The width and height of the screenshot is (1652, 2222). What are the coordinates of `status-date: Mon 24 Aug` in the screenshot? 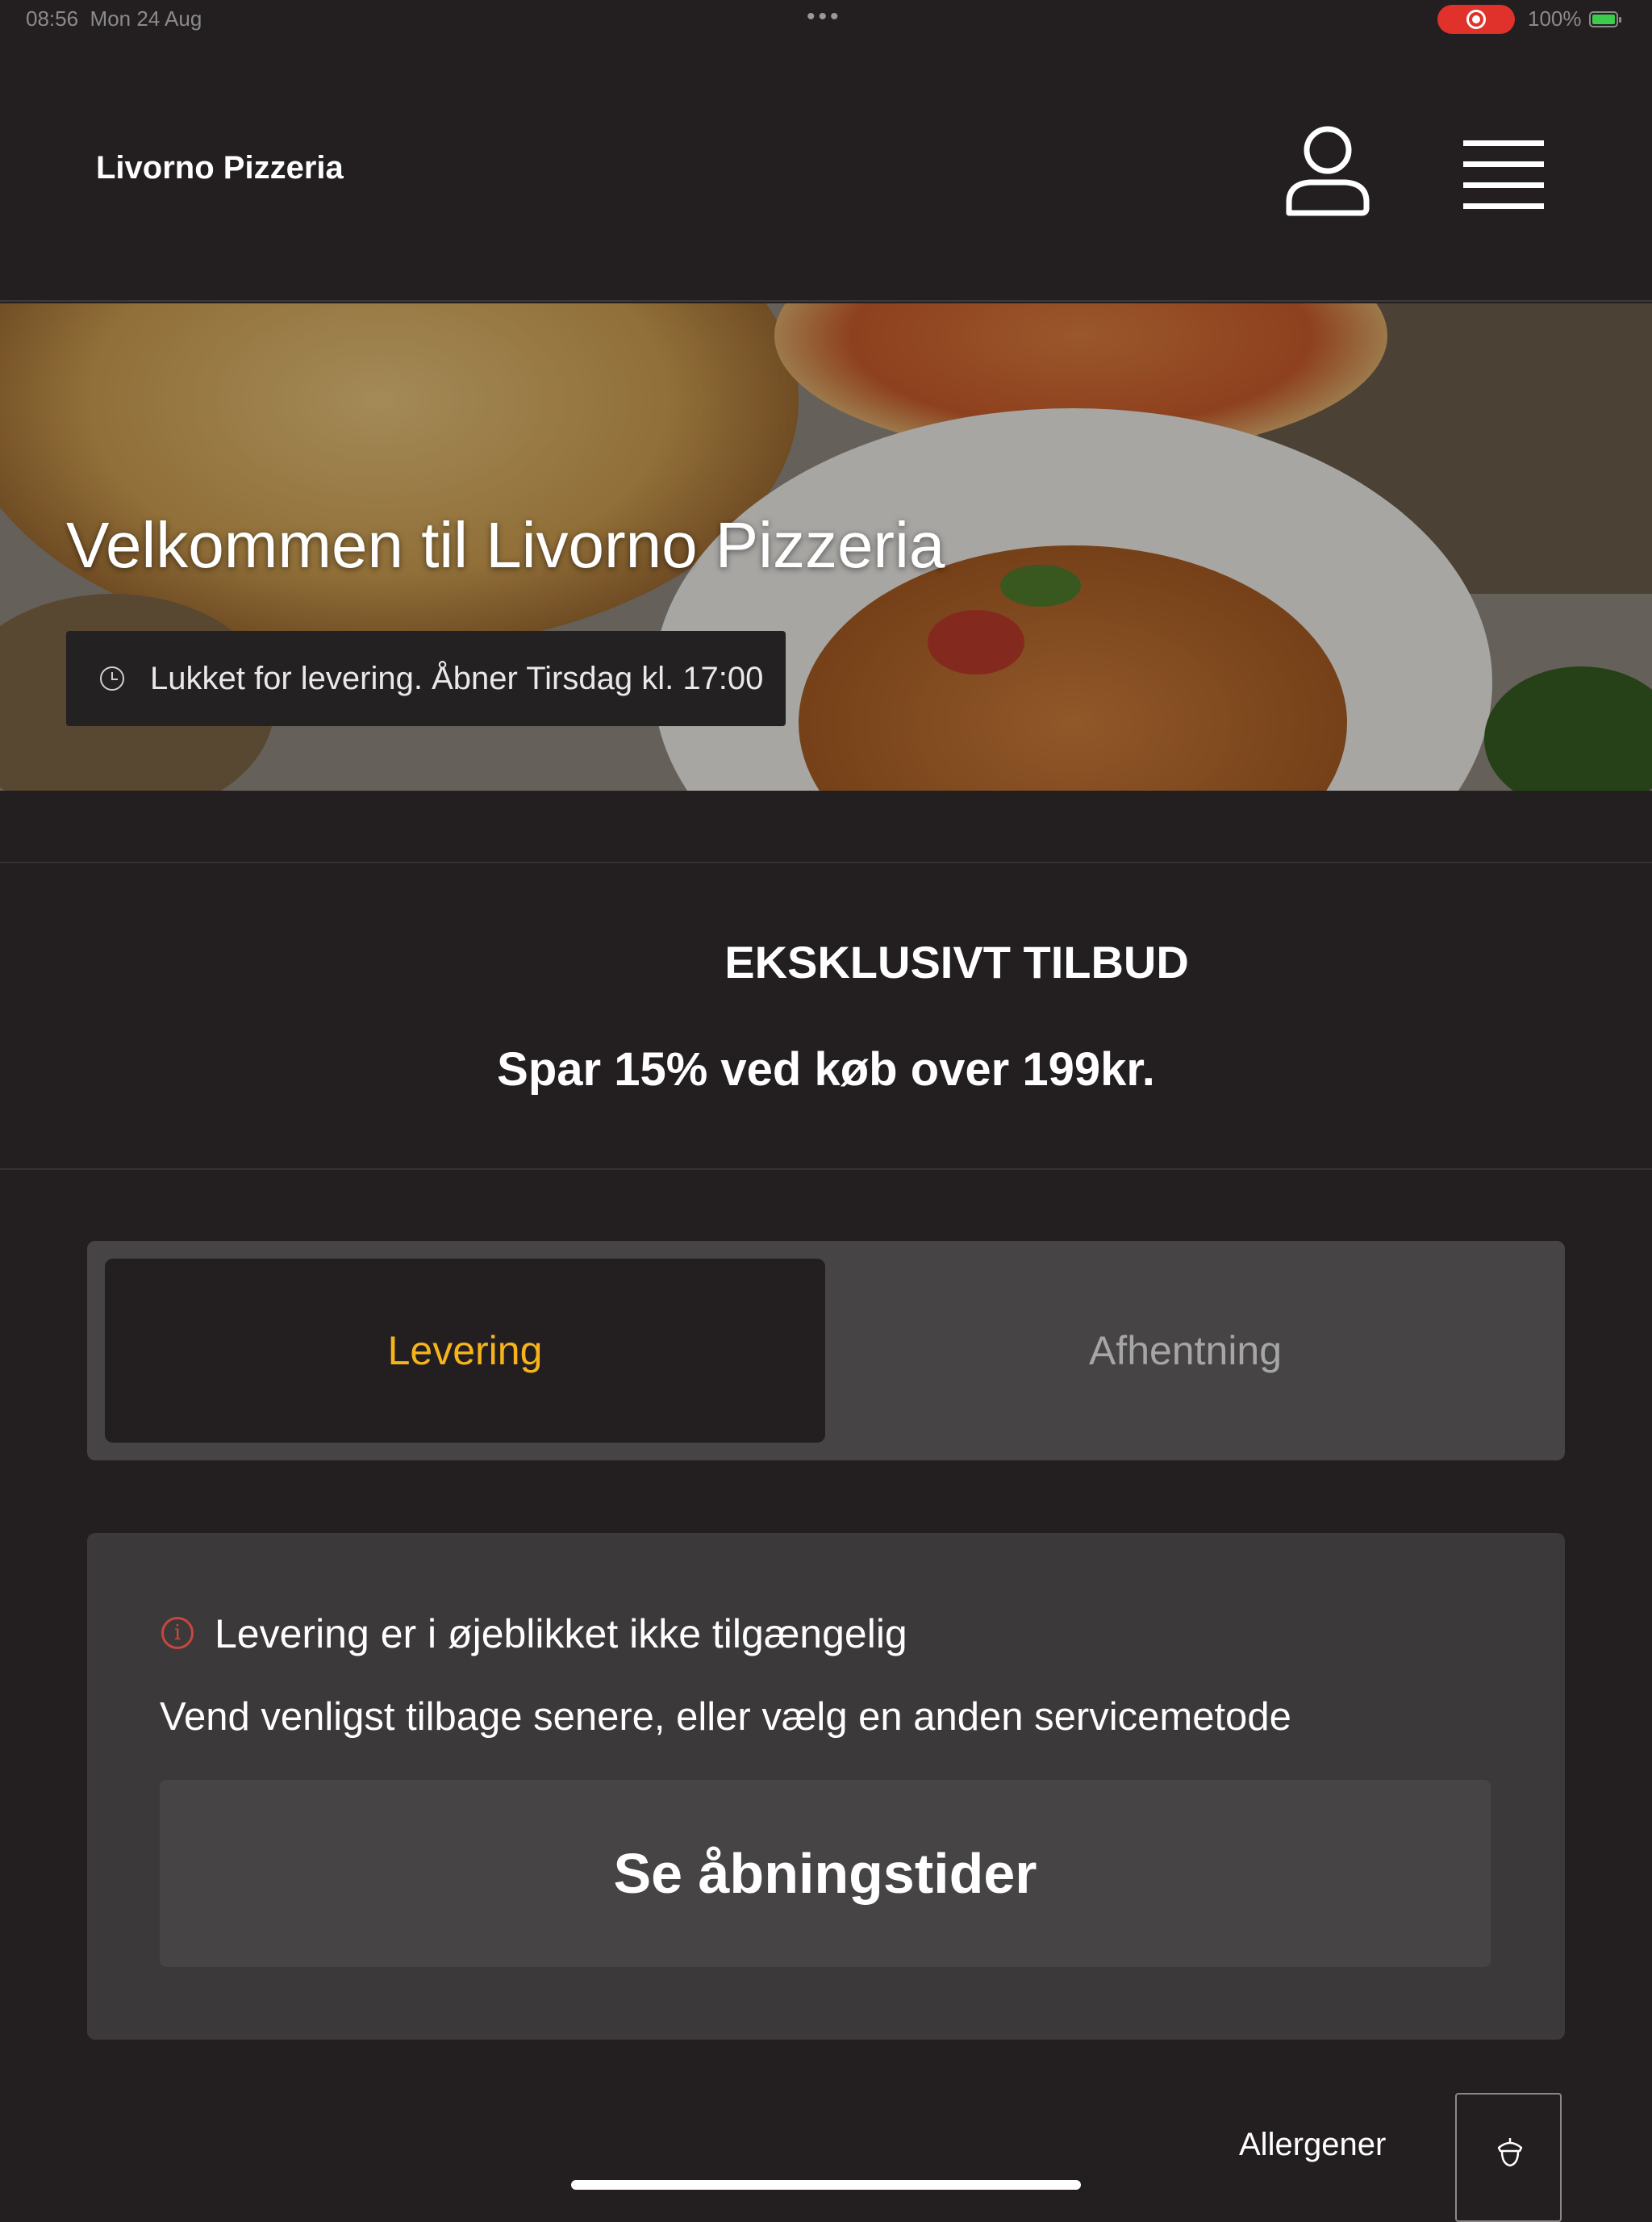 It's located at (146, 18).